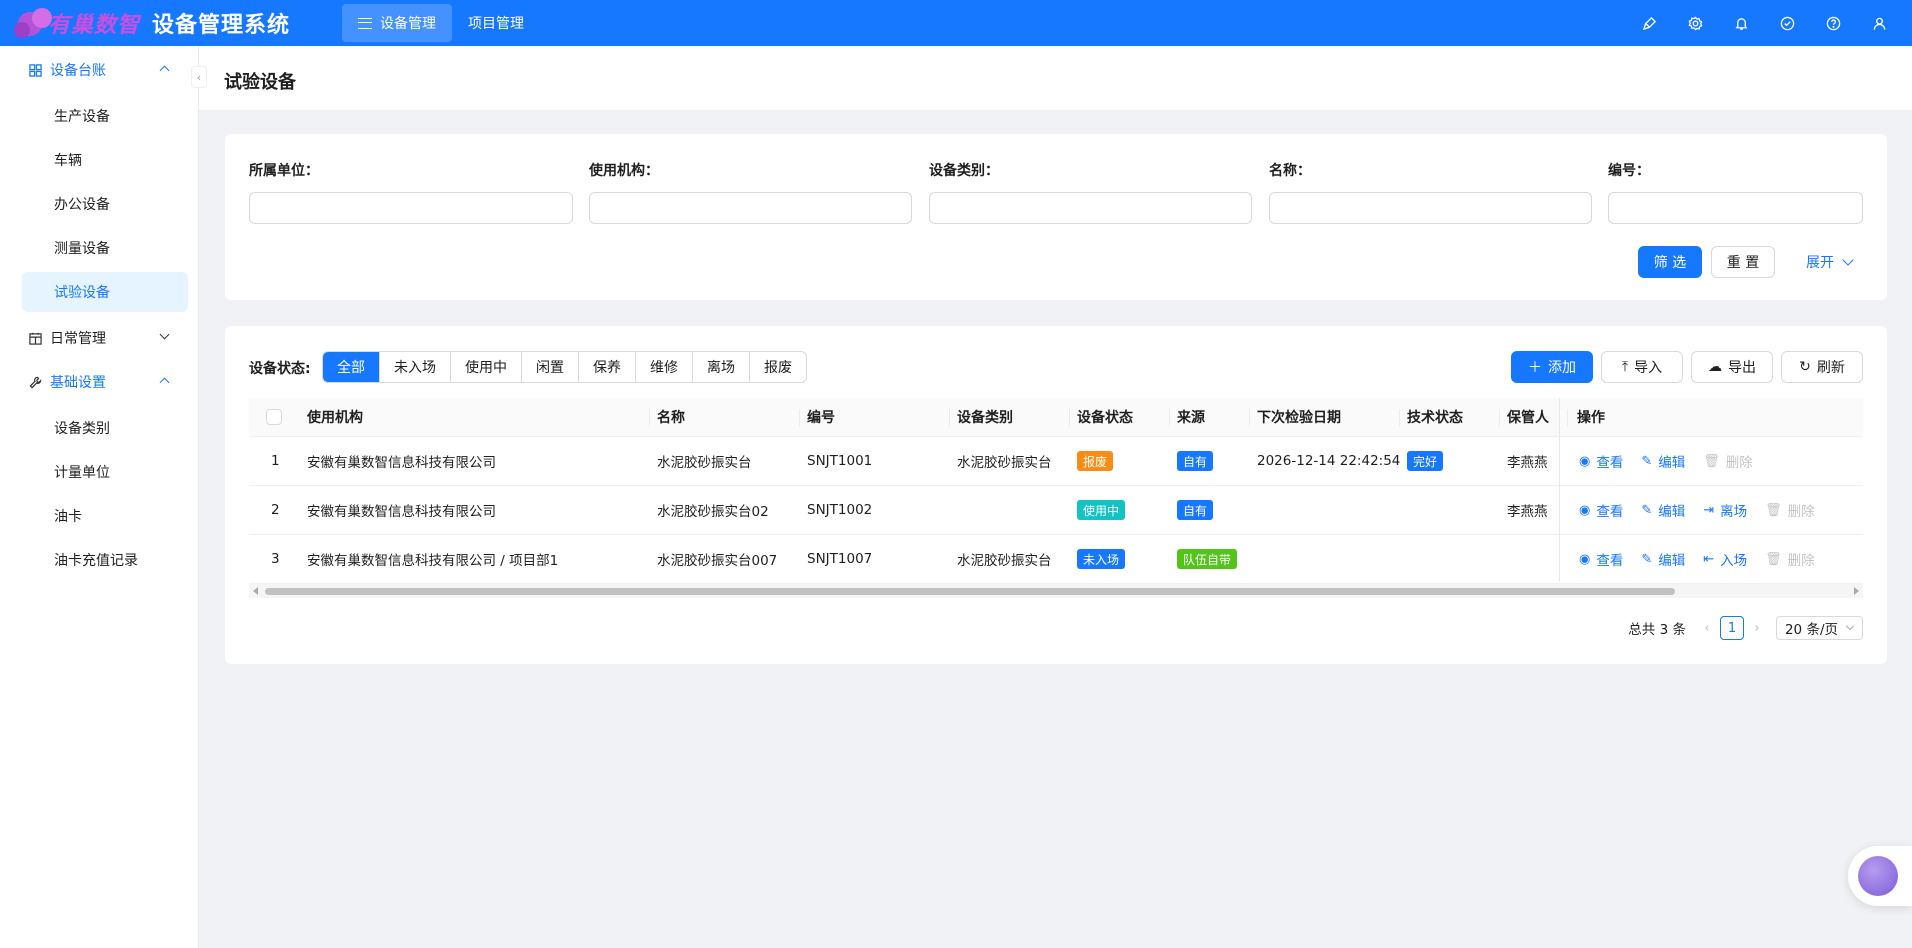  Describe the element at coordinates (549, 367) in the screenshot. I see `status-tab-3: 闲置` at that location.